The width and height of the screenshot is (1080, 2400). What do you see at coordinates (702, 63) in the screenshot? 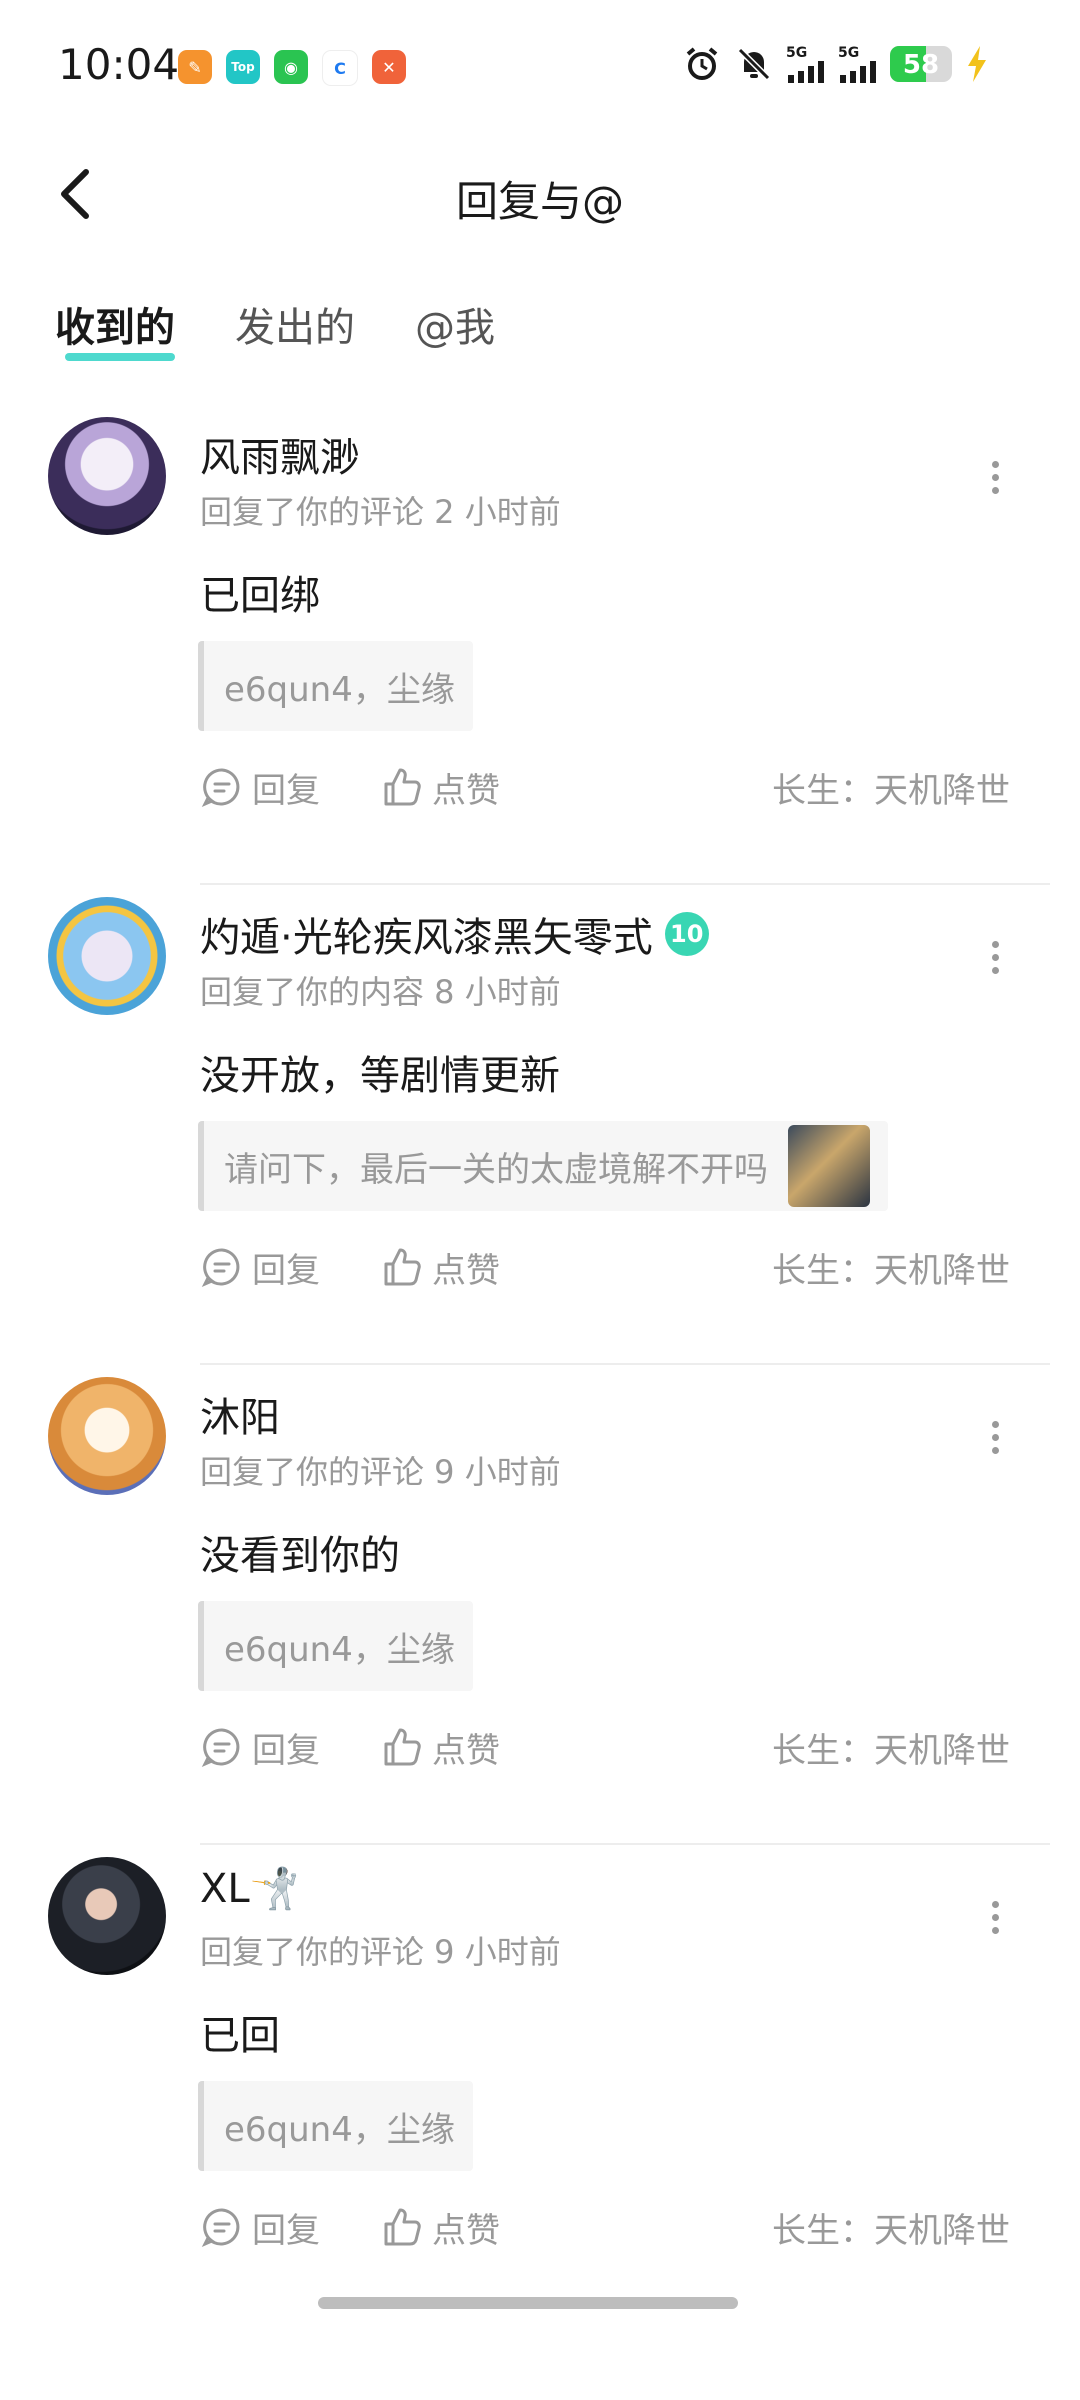
I see `alarm-icon` at bounding box center [702, 63].